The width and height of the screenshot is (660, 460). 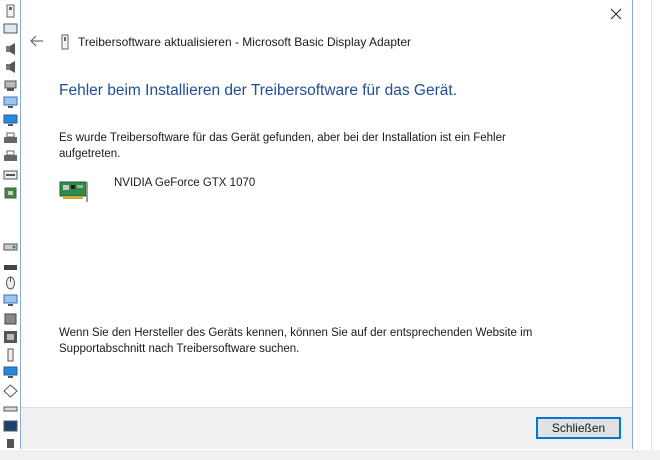 What do you see at coordinates (65, 42) in the screenshot?
I see `device-icon` at bounding box center [65, 42].